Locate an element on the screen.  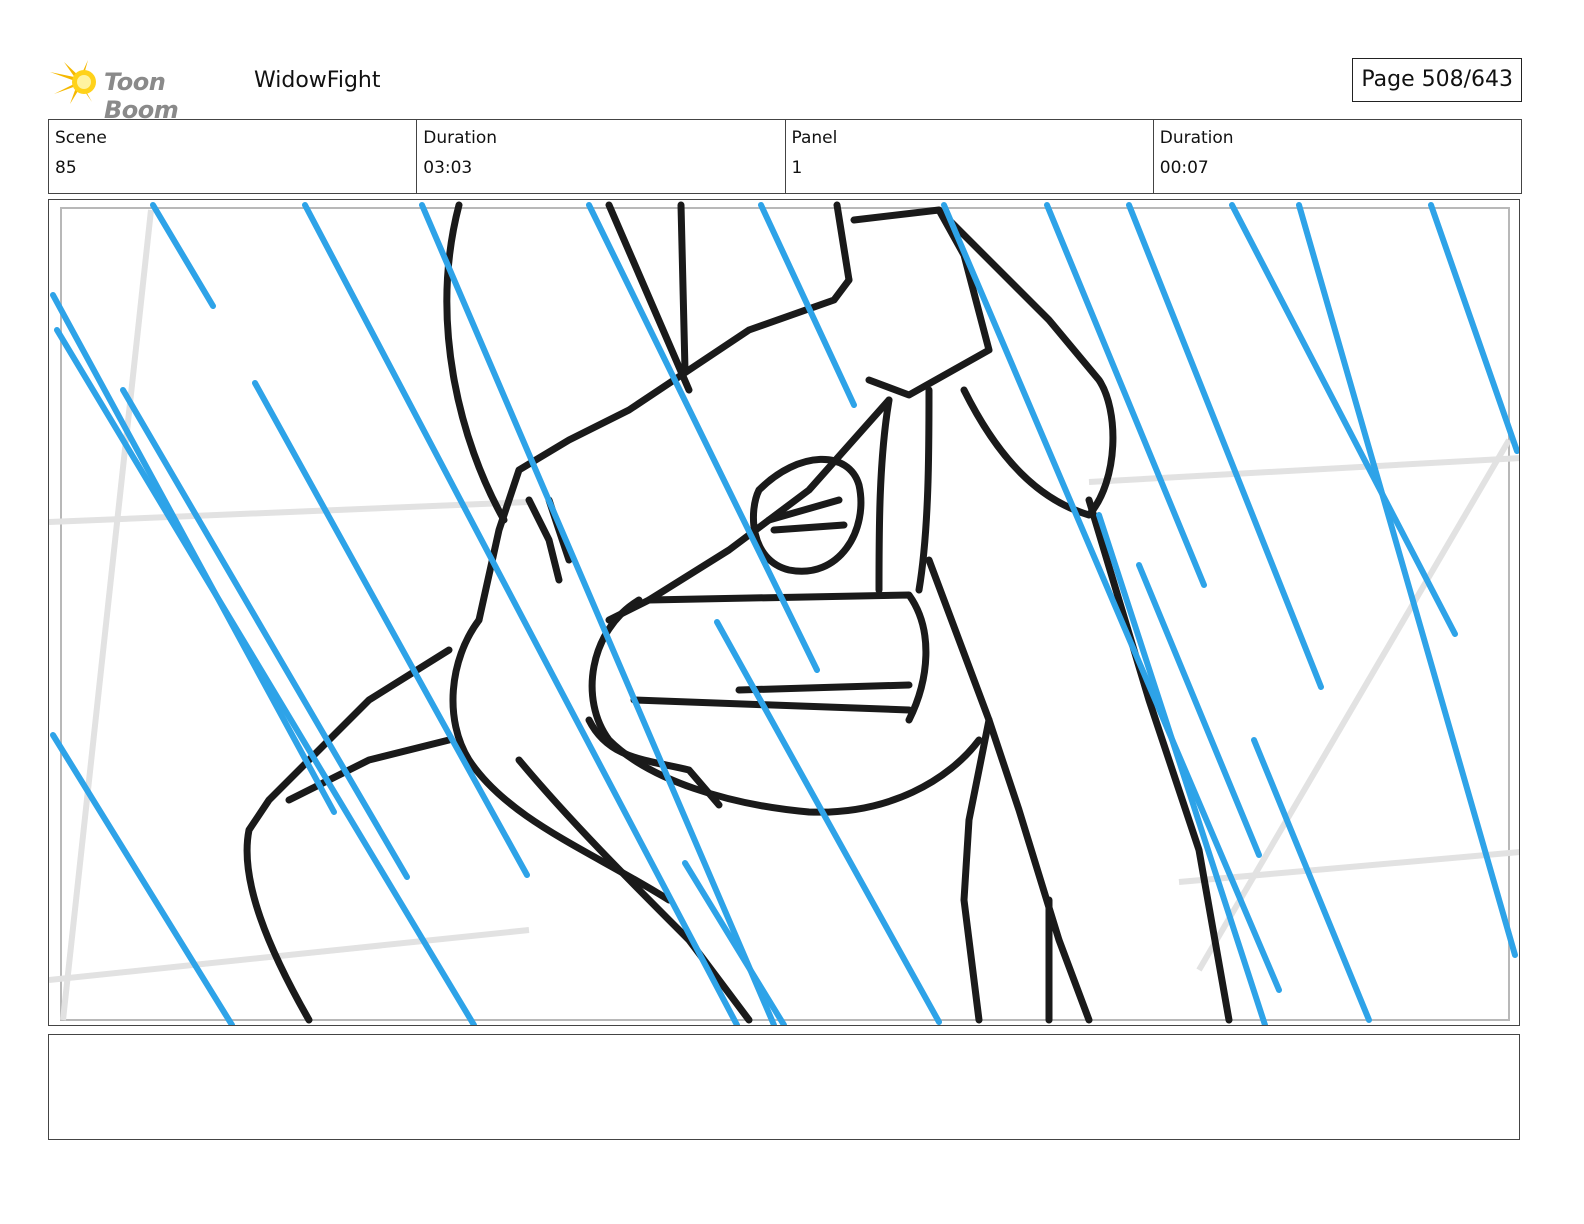
page-indicator: Page 508/643 is located at coordinates (1437, 80).